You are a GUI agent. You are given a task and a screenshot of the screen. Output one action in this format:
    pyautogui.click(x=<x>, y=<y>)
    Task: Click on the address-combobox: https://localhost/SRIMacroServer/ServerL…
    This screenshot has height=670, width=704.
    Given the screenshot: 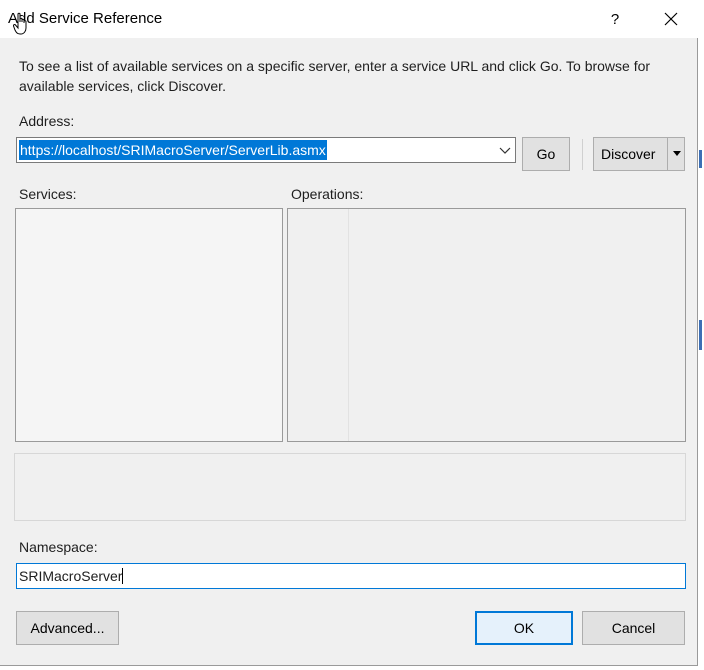 What is the action you would take?
    pyautogui.click(x=266, y=150)
    